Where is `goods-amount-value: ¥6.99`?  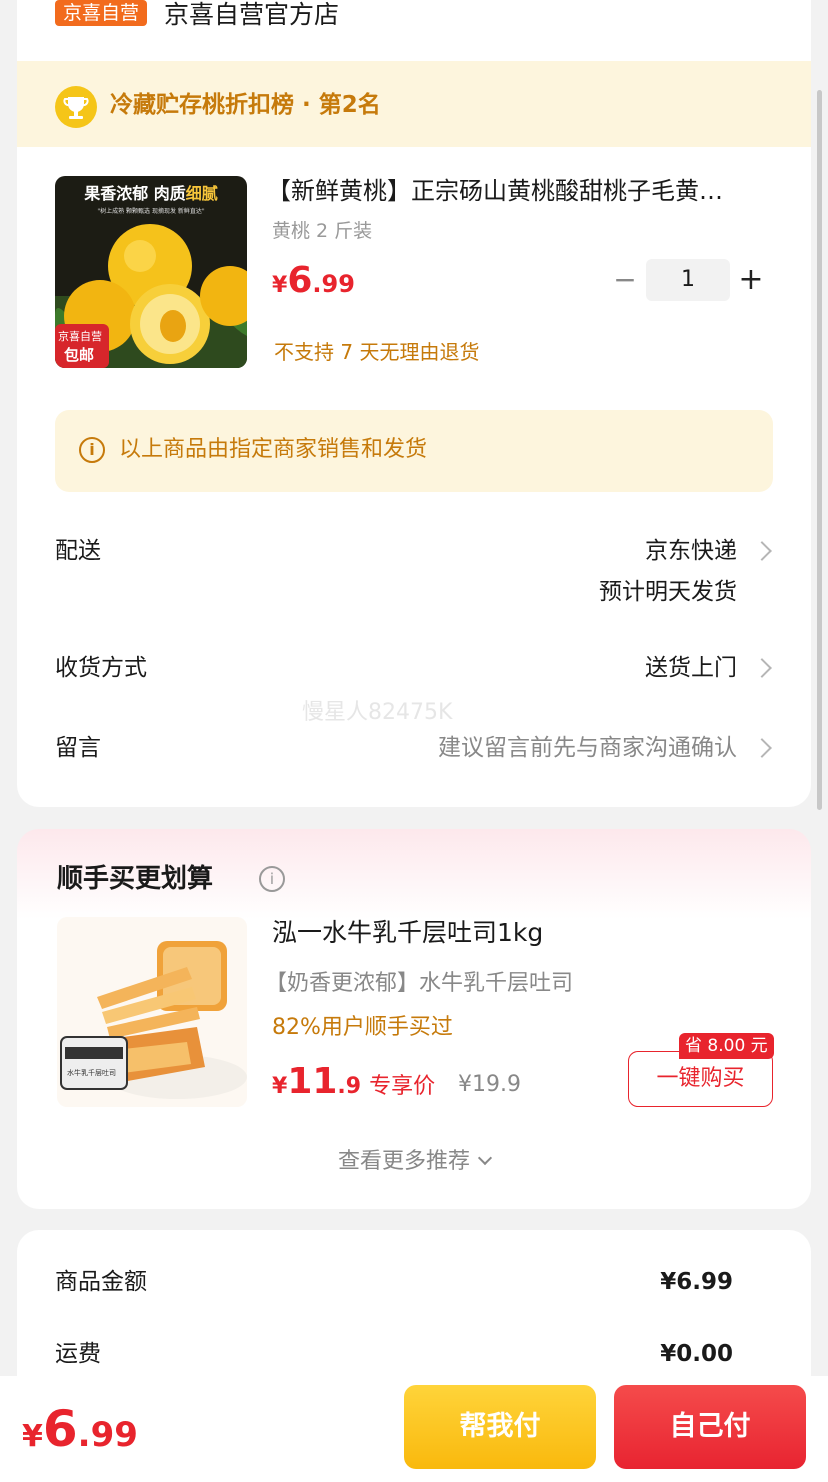 goods-amount-value: ¥6.99 is located at coordinates (696, 1282).